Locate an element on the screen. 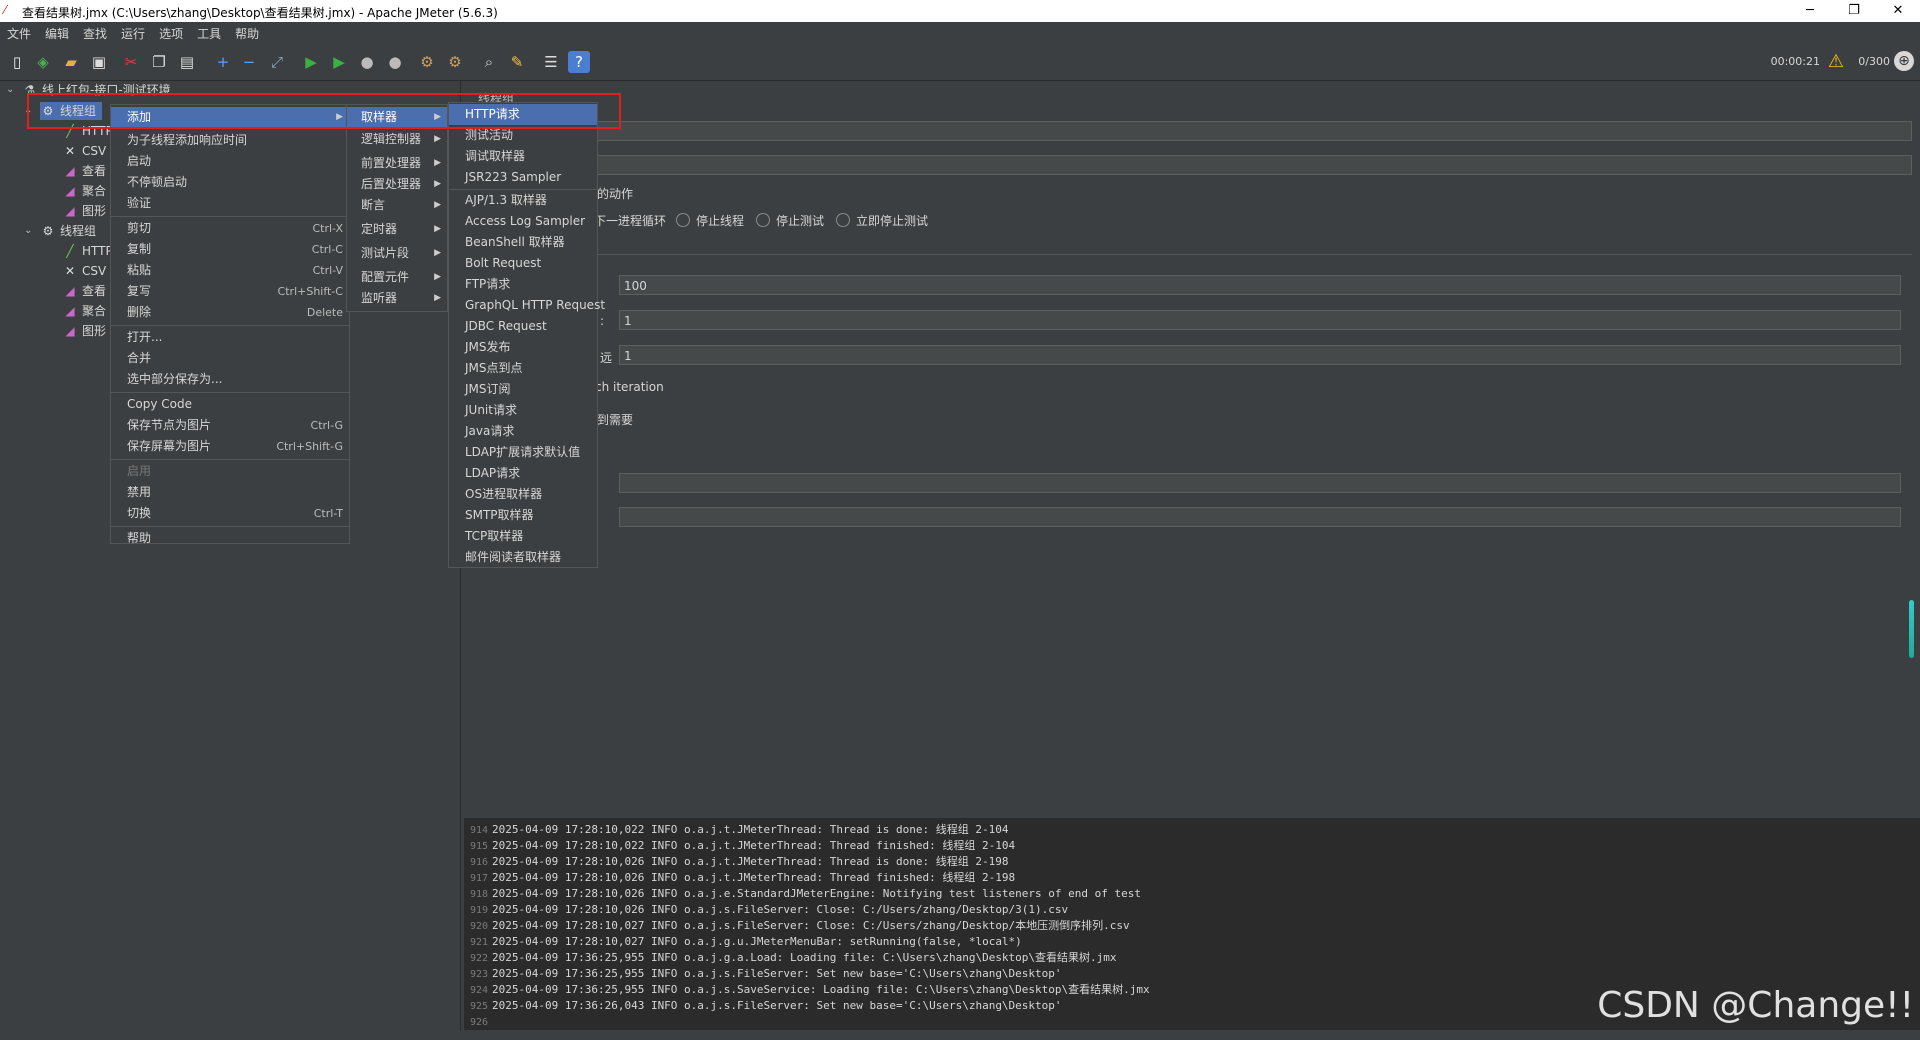 The height and width of the screenshot is (1040, 1920). menu-item-disable: 禁用 is located at coordinates (230, 492).